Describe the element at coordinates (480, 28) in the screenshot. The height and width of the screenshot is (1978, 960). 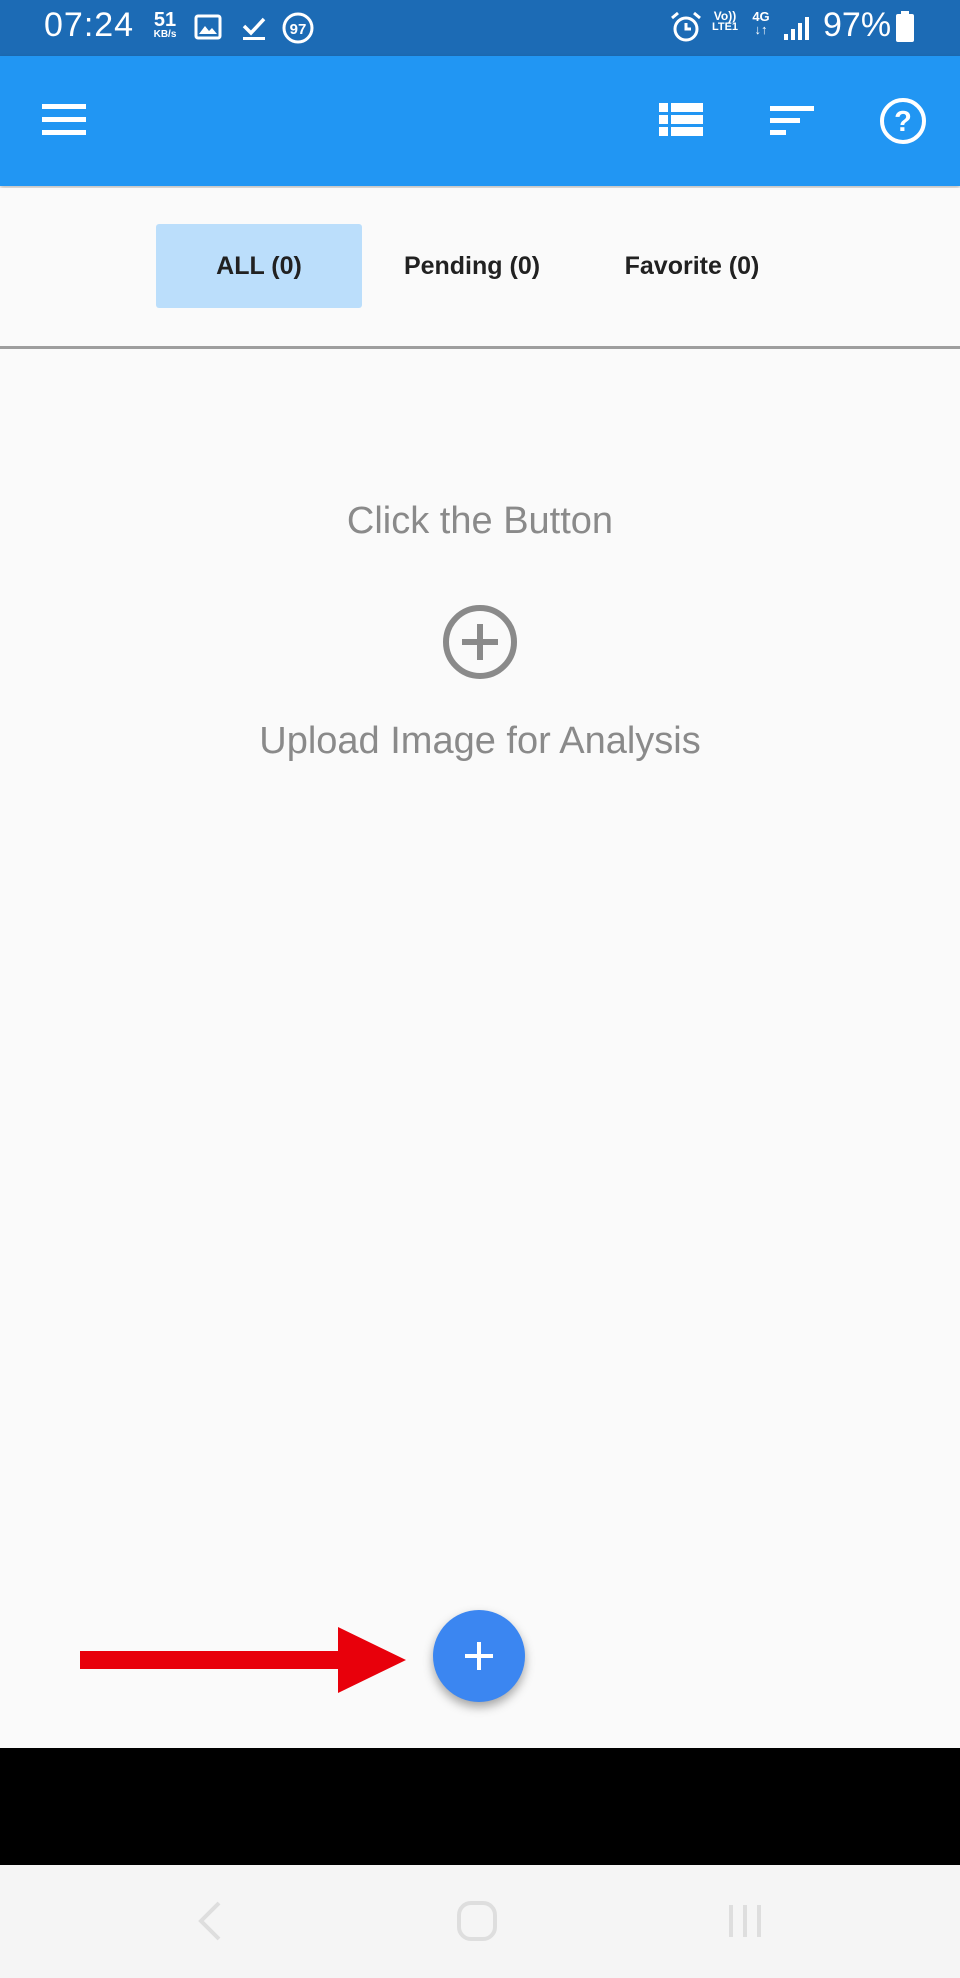
I see `status-bar: 07:24 51 KB/s 97 Vo)) LTE1 4G ↓↑ 97%` at that location.